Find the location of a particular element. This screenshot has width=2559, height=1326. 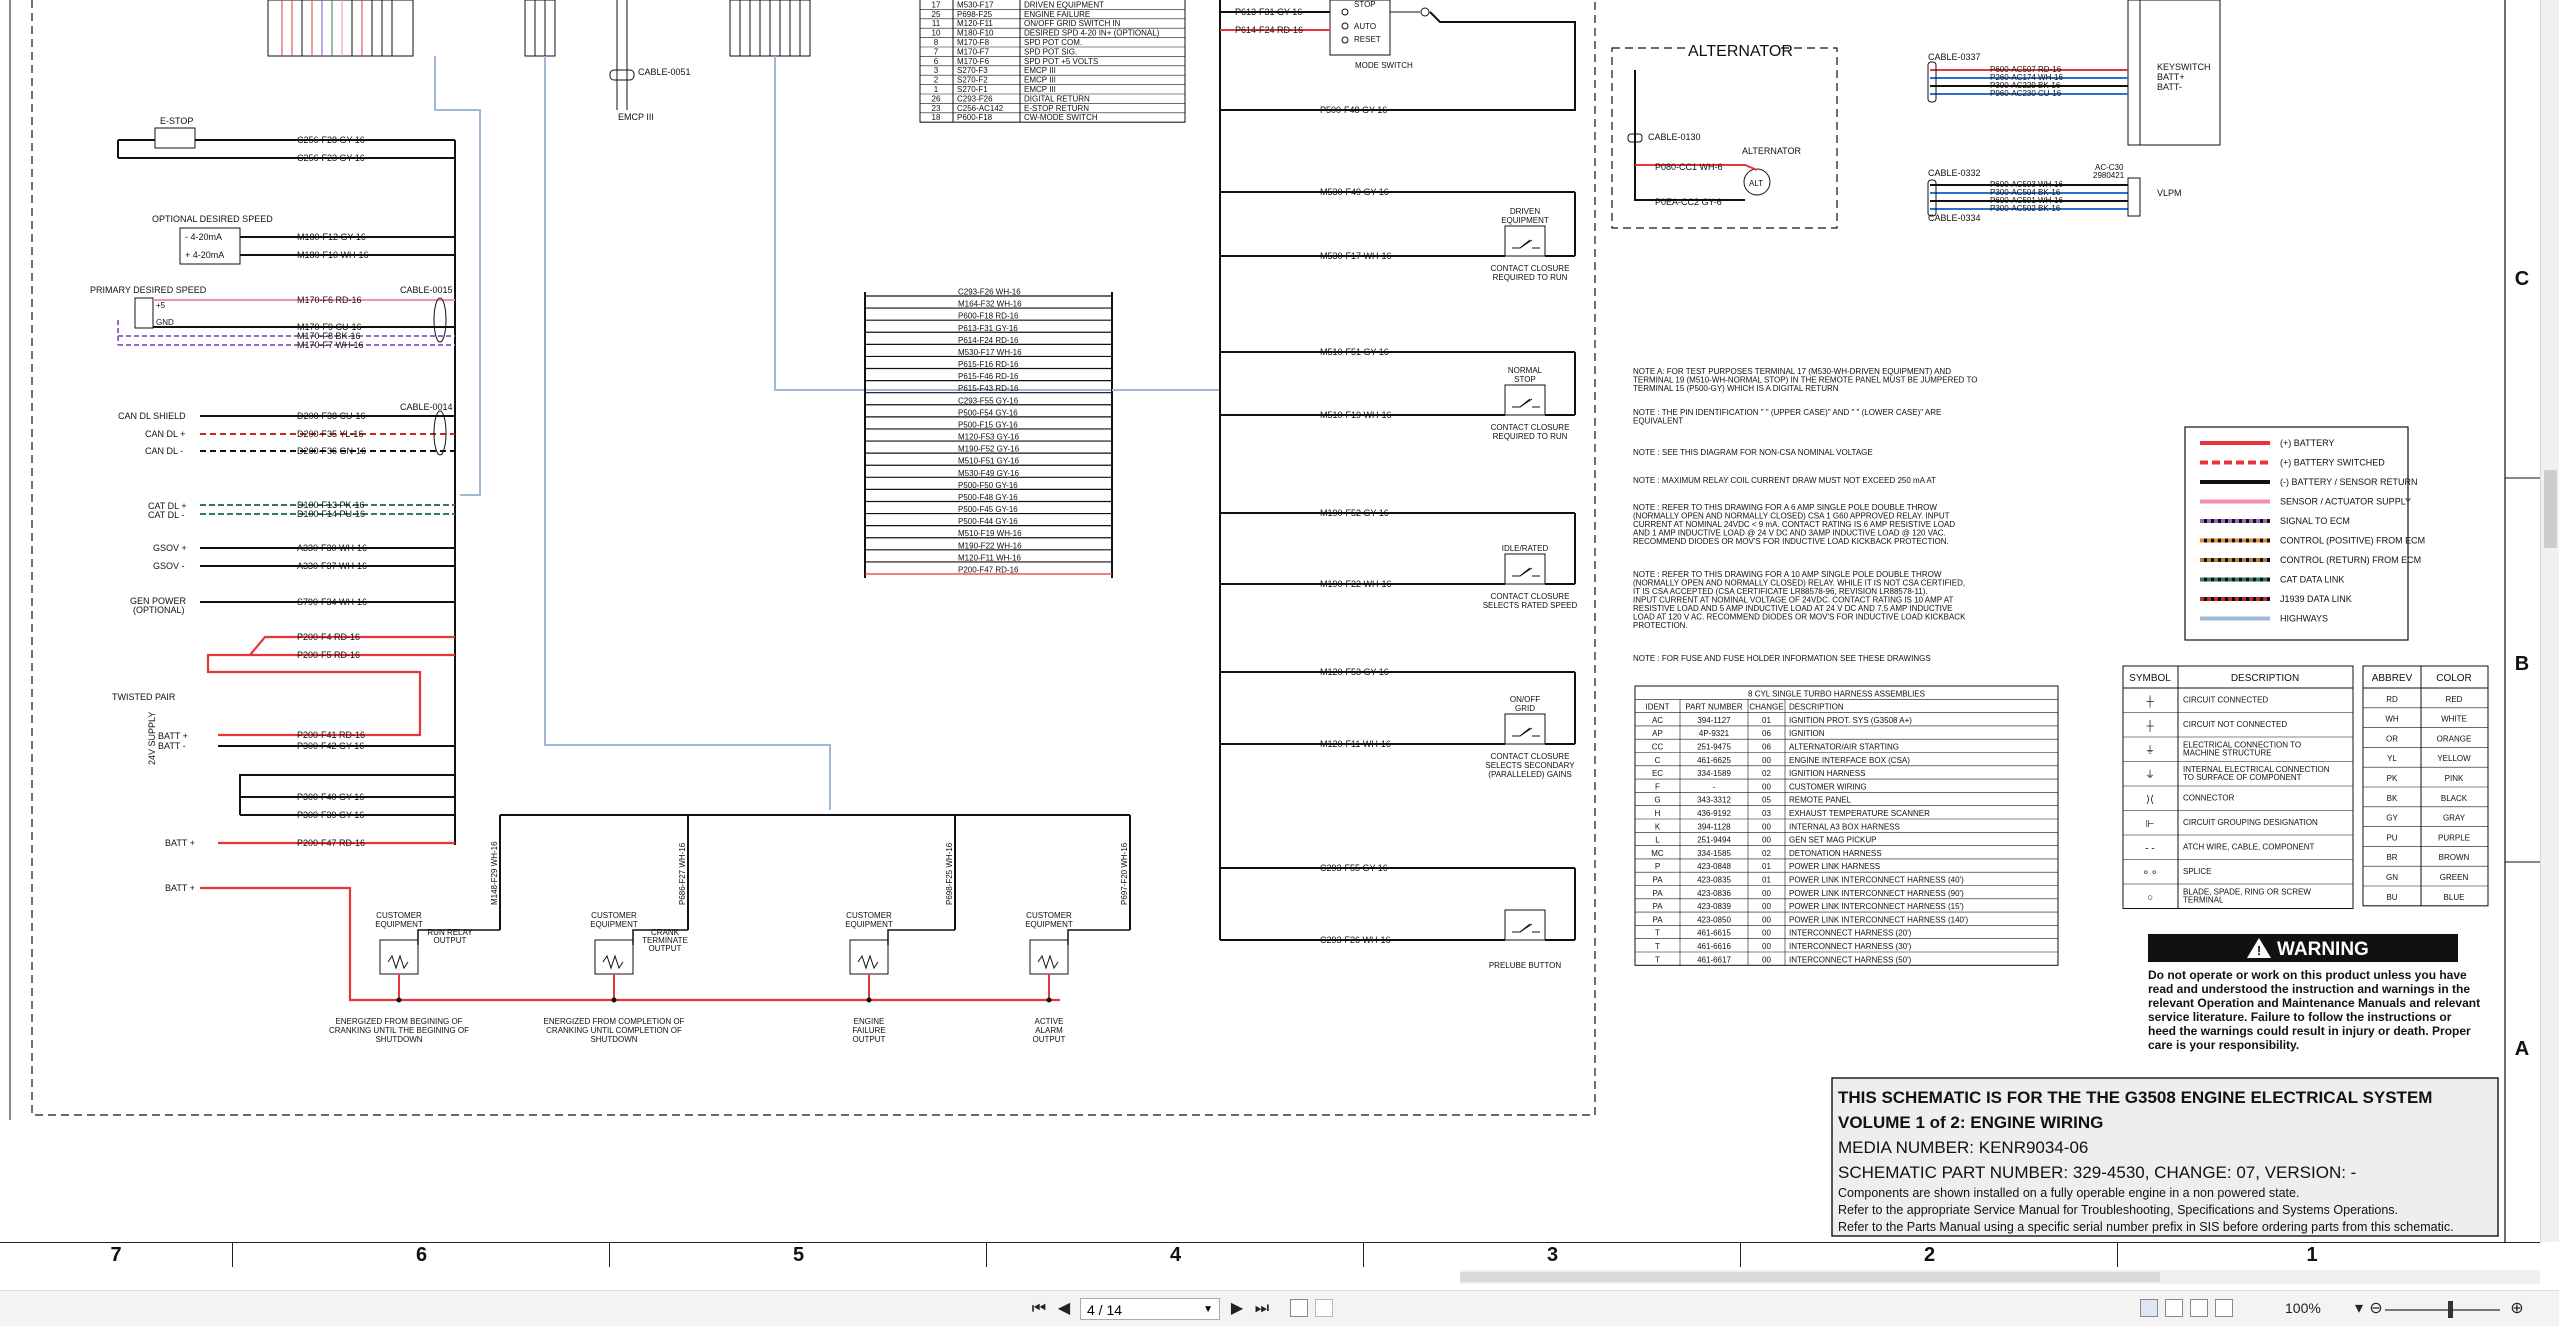

page-number-text: 4 / 14 is located at coordinates (1105, 1310).